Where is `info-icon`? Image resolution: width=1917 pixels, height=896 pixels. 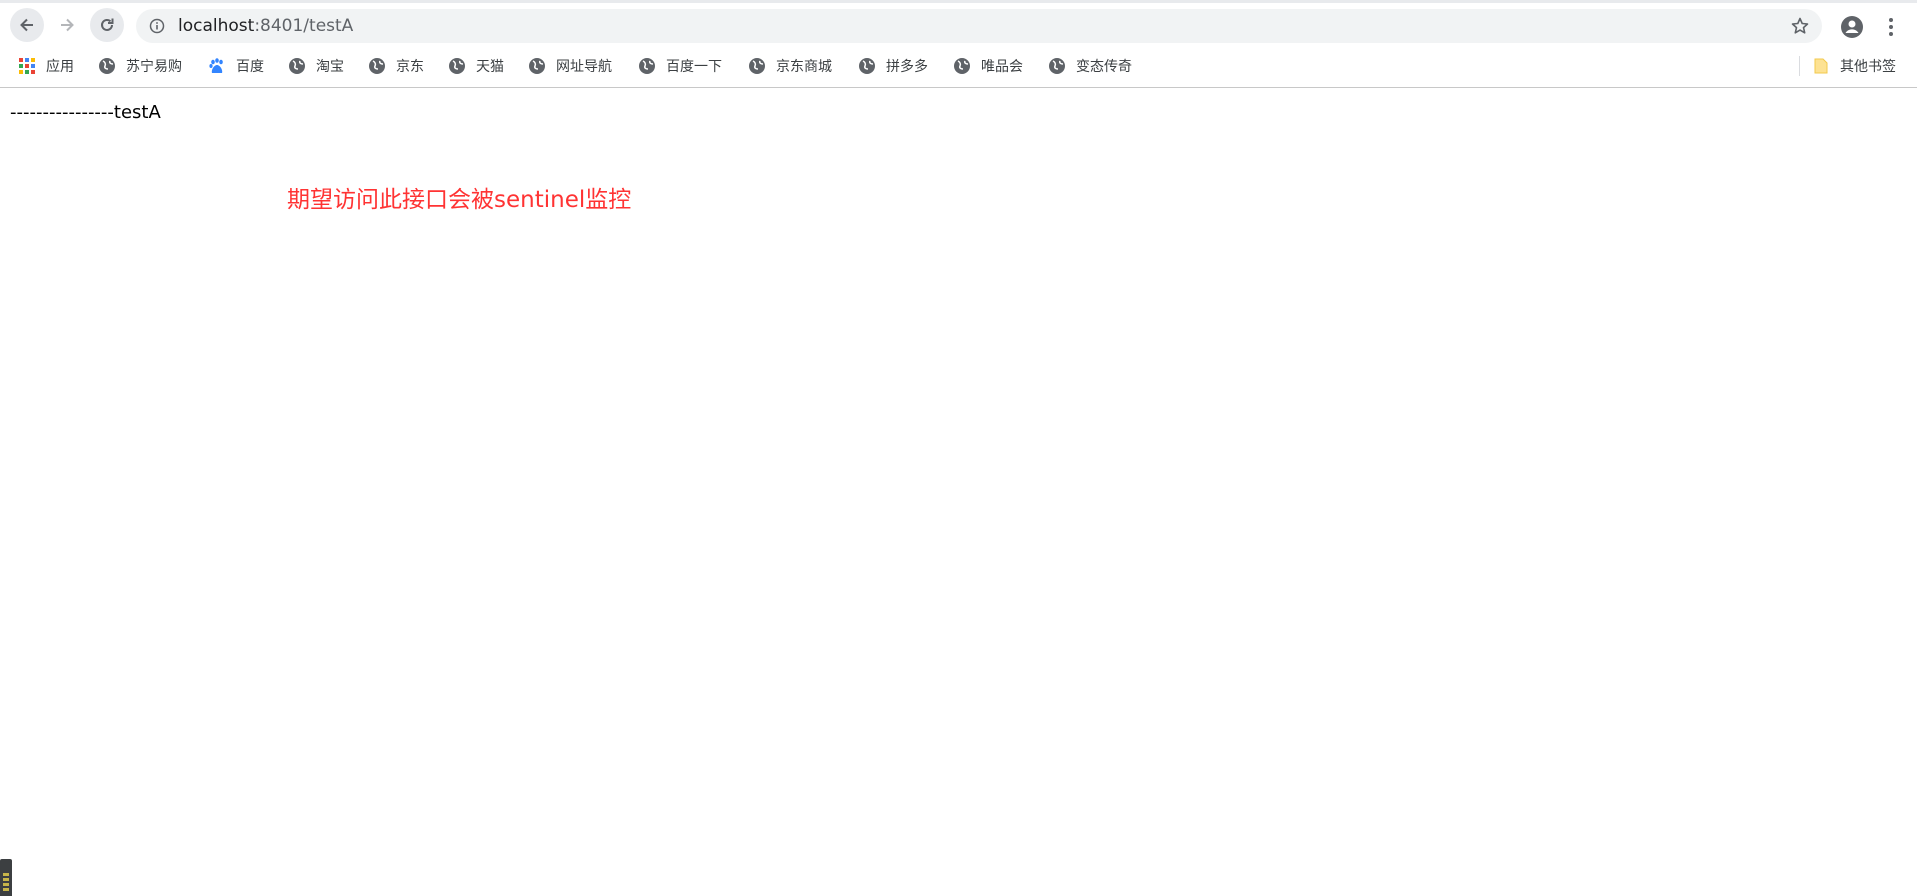 info-icon is located at coordinates (157, 26).